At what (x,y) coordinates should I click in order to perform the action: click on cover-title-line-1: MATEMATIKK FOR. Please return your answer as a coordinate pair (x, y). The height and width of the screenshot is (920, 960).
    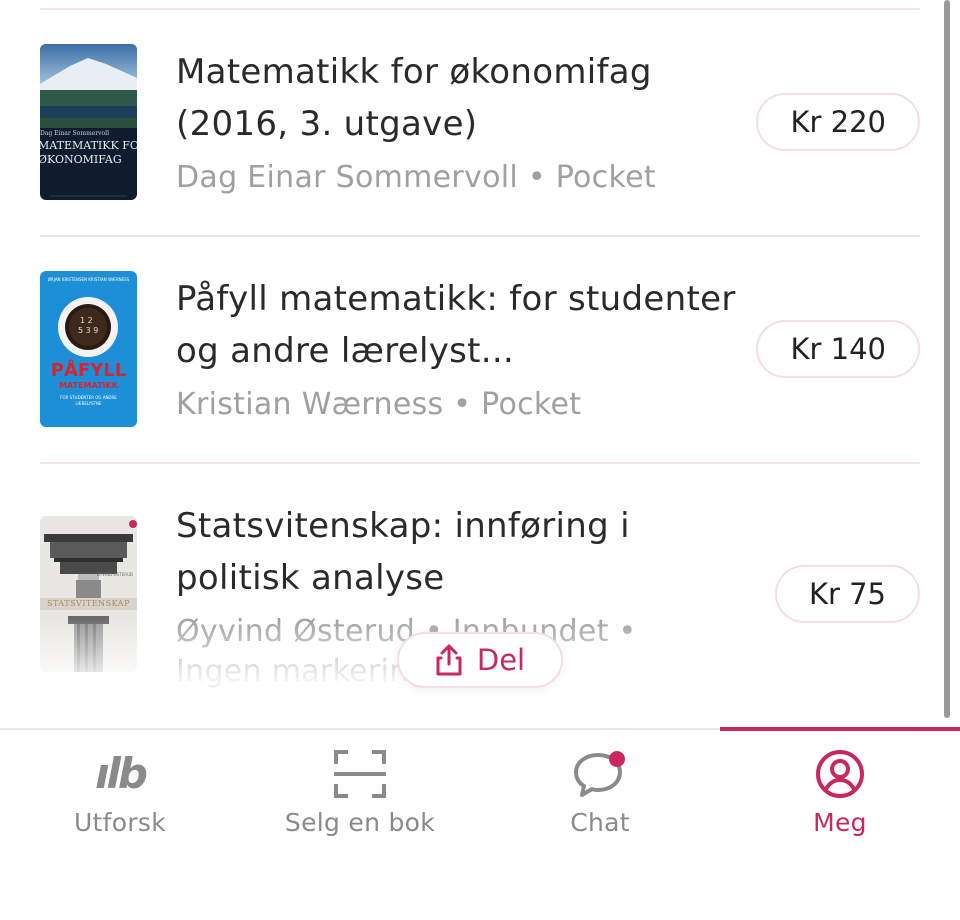
    Looking at the image, I should click on (88, 145).